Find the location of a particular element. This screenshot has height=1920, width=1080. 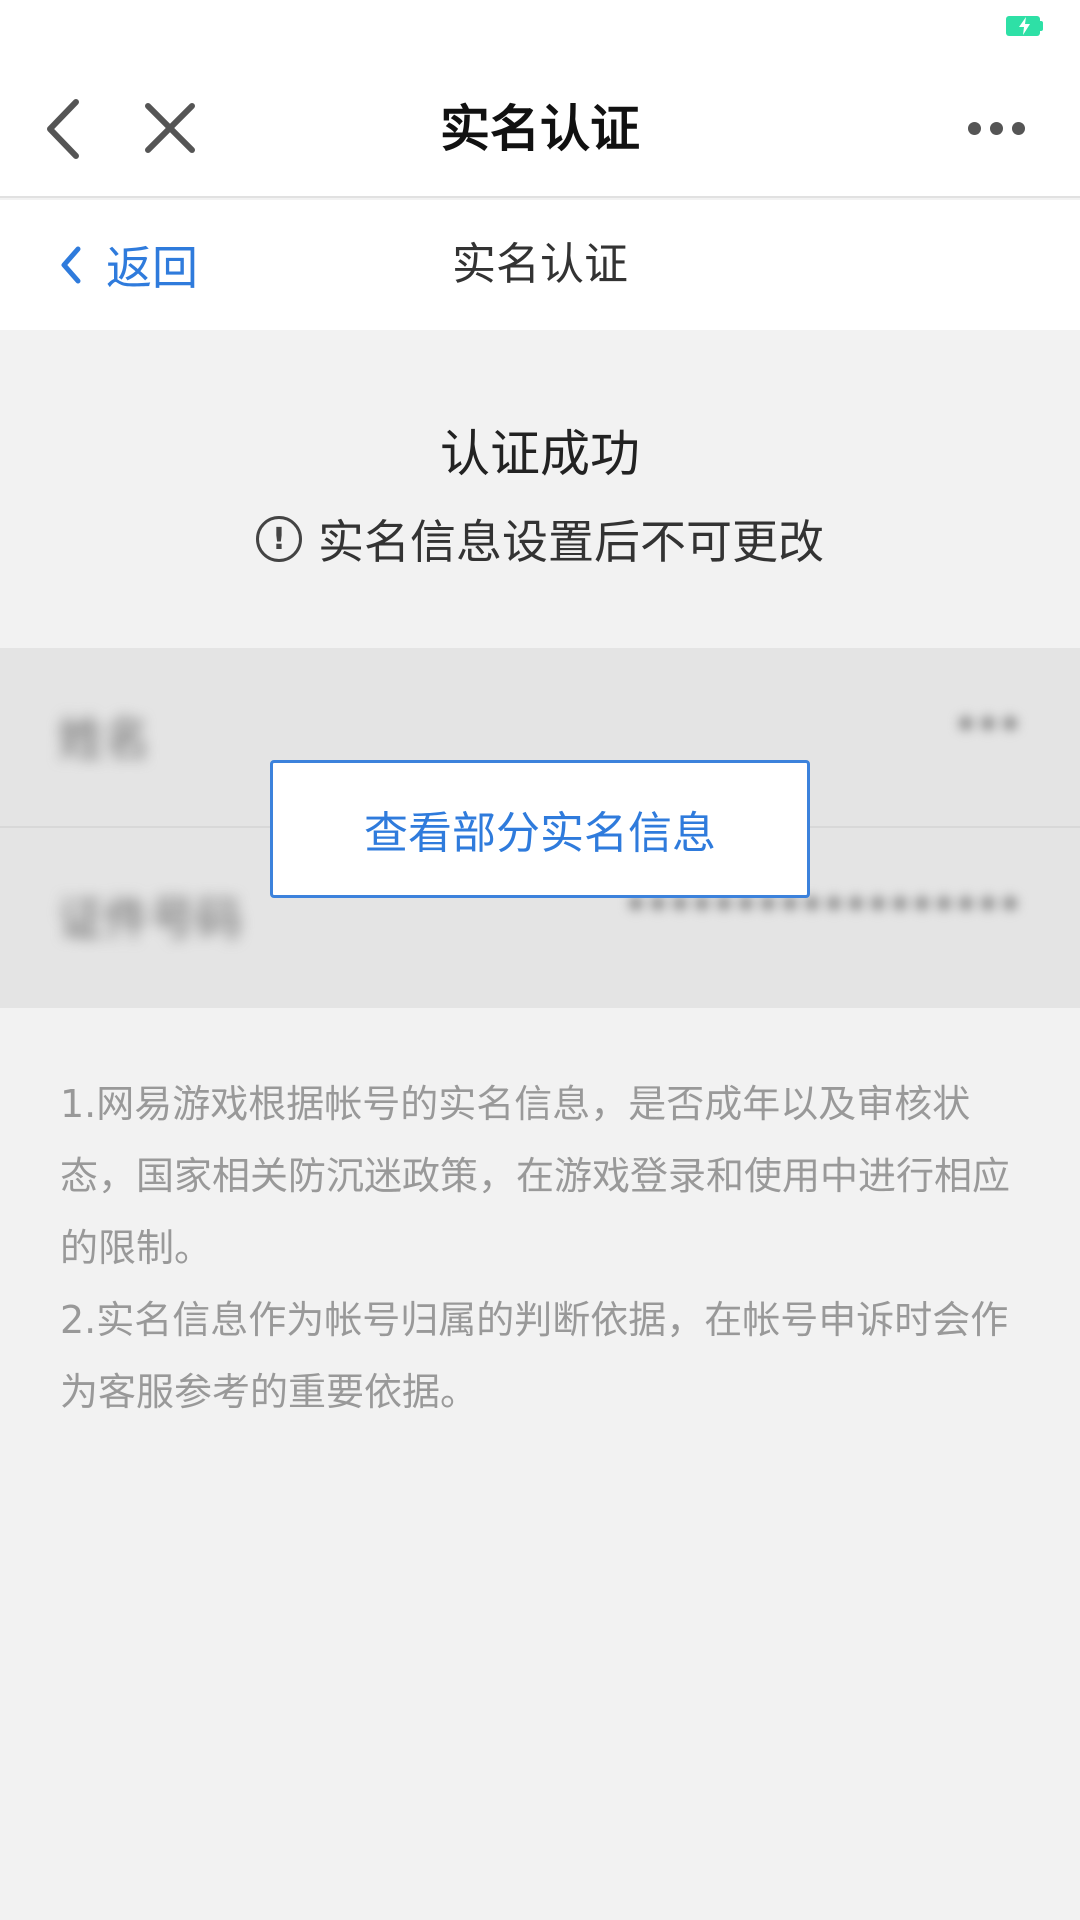

status-bar is located at coordinates (540, 30).